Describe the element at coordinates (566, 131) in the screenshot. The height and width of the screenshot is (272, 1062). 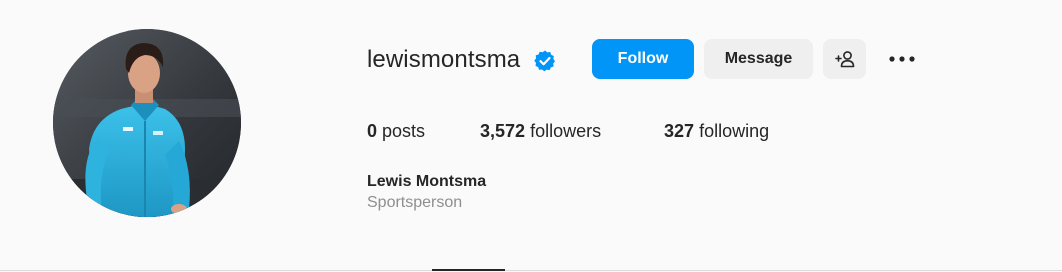
I see `followers-label: followers` at that location.